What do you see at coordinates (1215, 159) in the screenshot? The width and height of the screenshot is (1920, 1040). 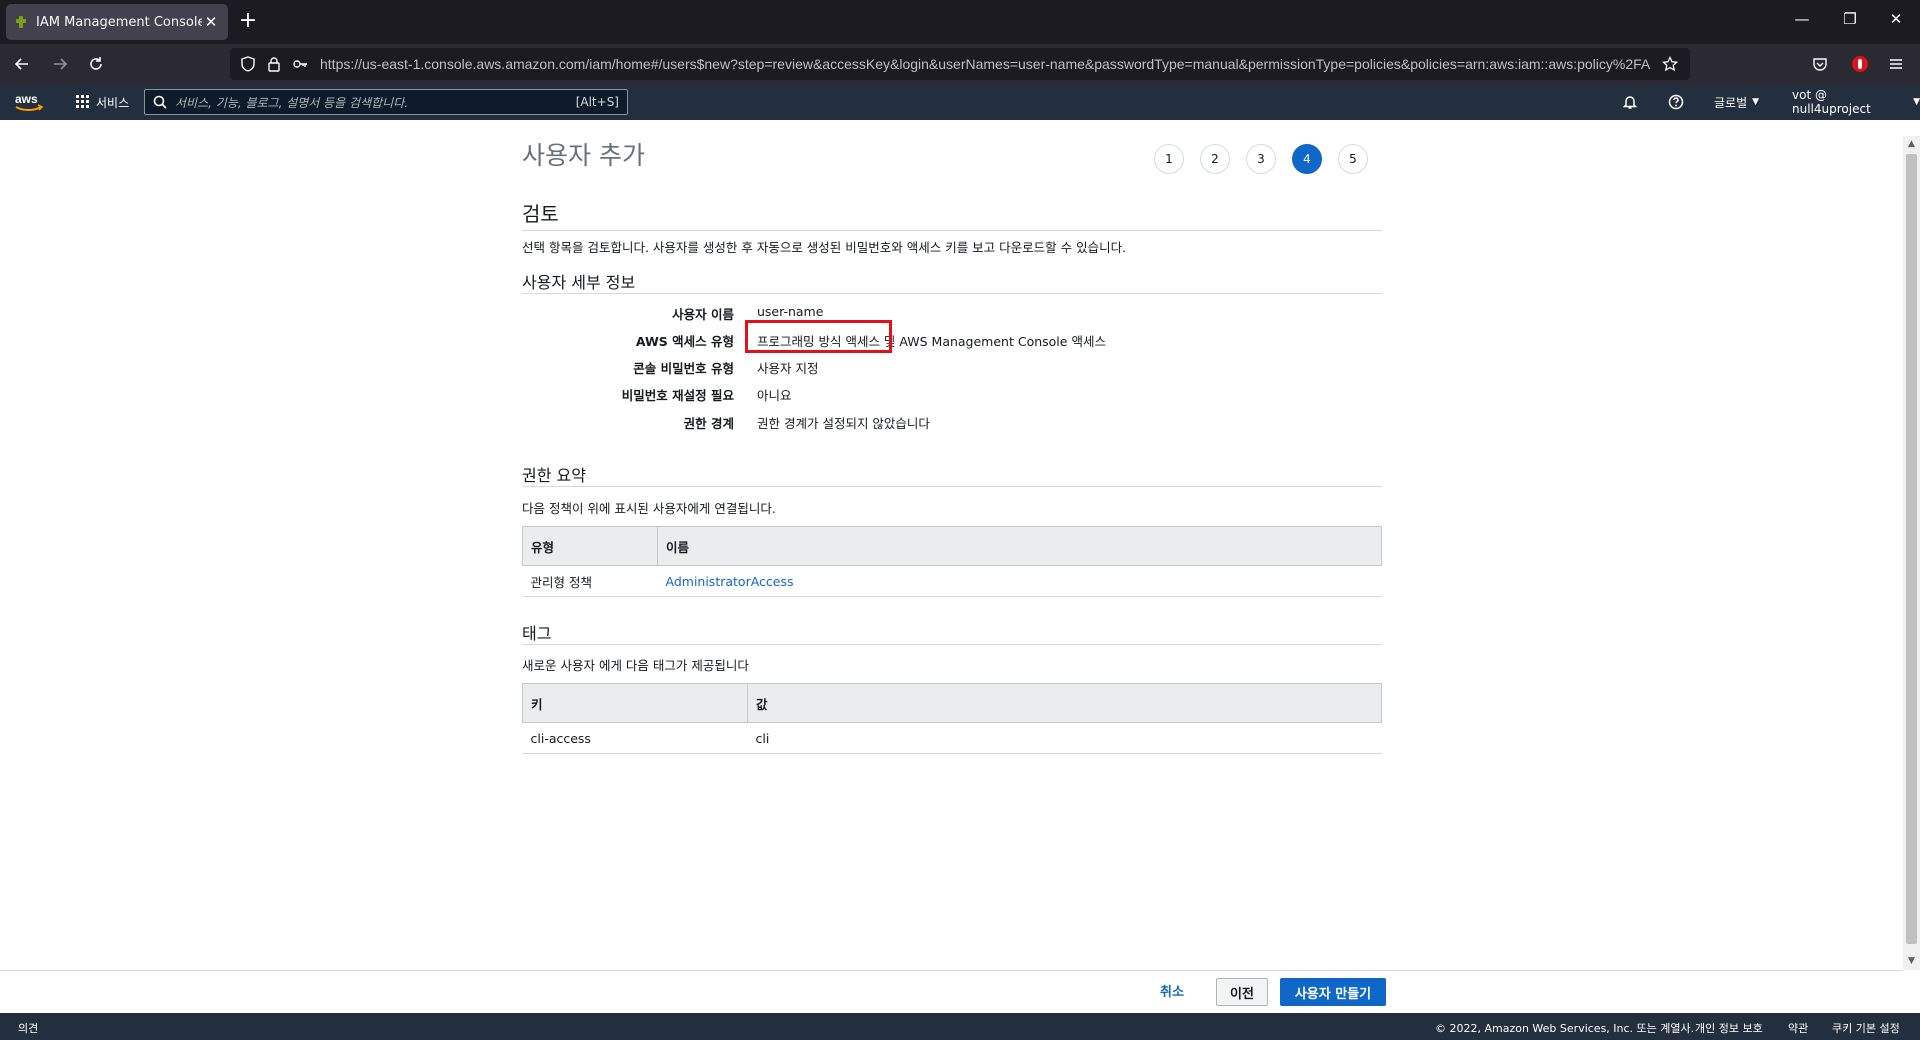 I see `wizard-step-2: 2` at bounding box center [1215, 159].